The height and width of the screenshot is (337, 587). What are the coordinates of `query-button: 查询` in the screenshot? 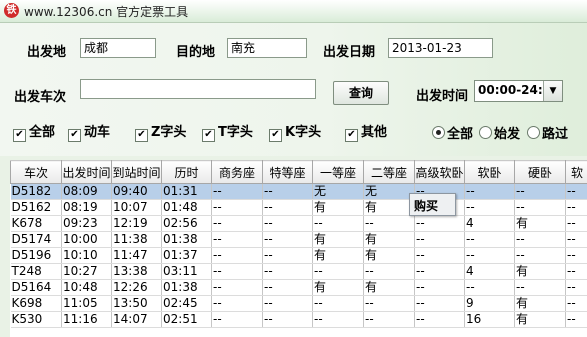 It's located at (361, 93).